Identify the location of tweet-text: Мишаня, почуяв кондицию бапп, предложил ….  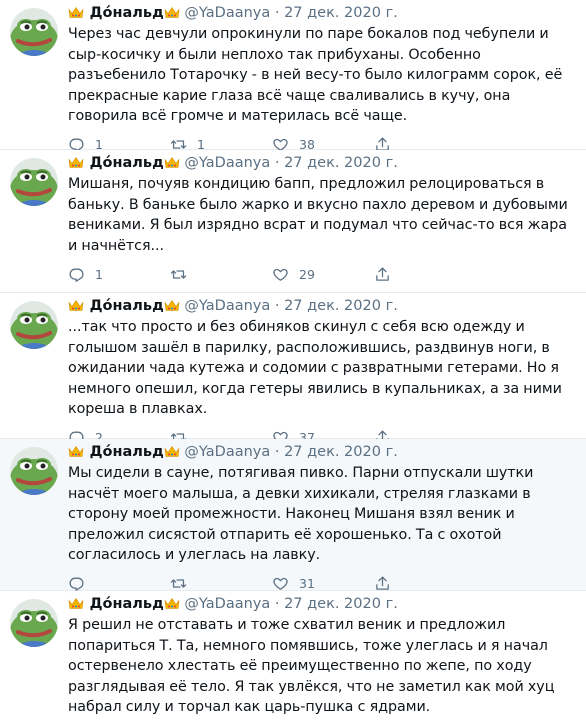
(318, 215).